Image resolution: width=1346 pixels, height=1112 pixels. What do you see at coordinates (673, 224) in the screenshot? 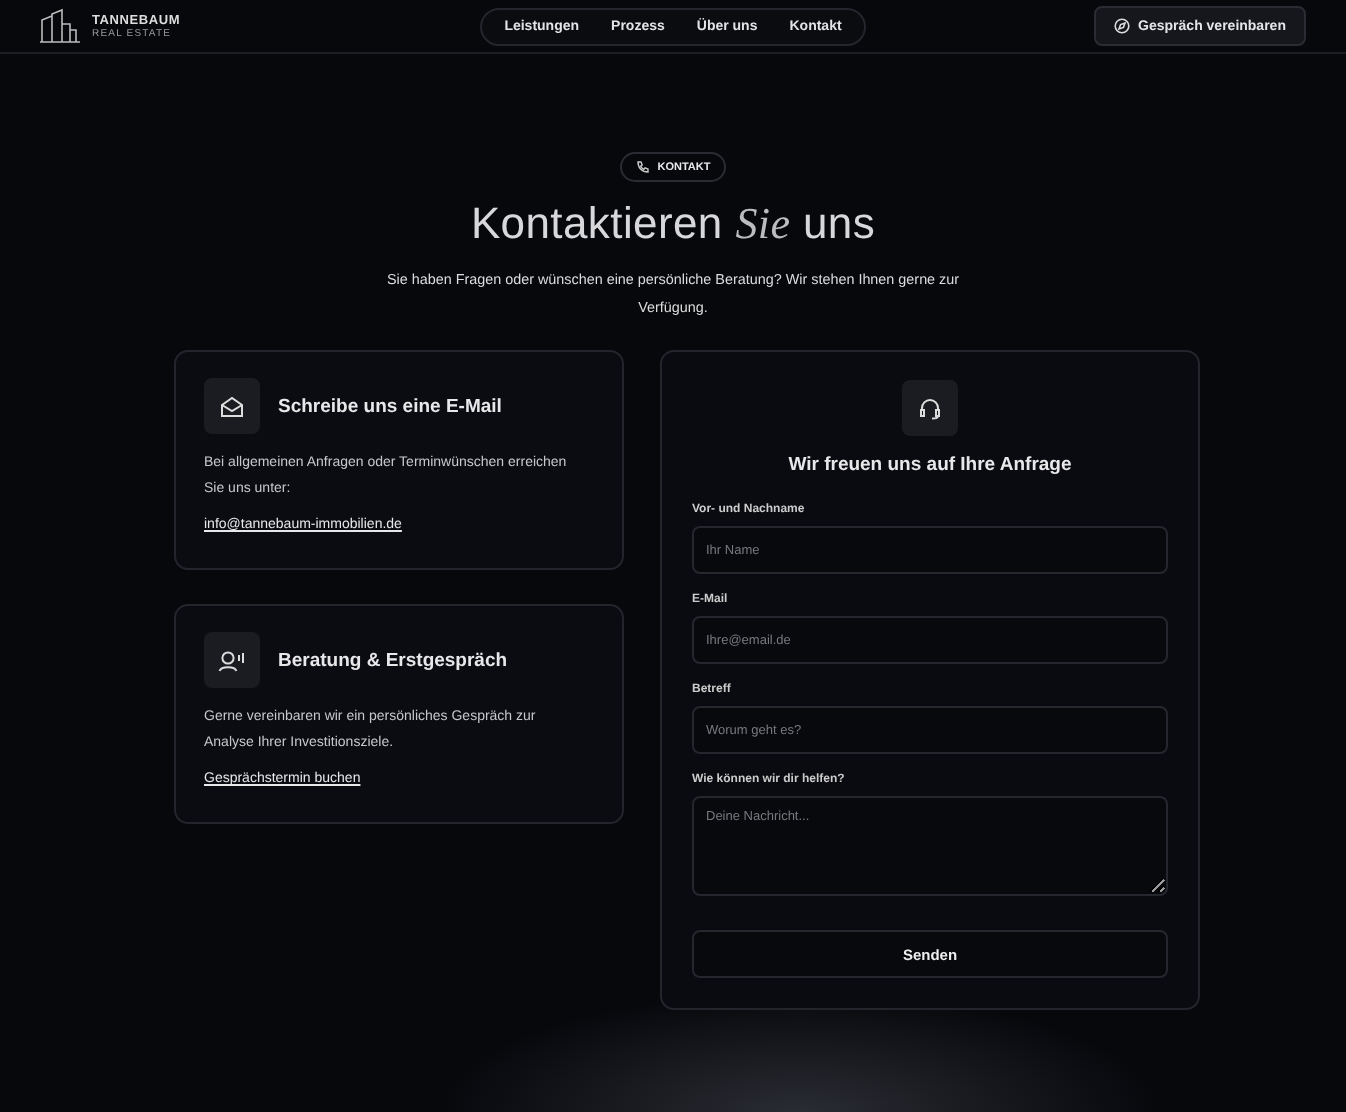
I see `page-heading: Kontaktieren Sie uns` at bounding box center [673, 224].